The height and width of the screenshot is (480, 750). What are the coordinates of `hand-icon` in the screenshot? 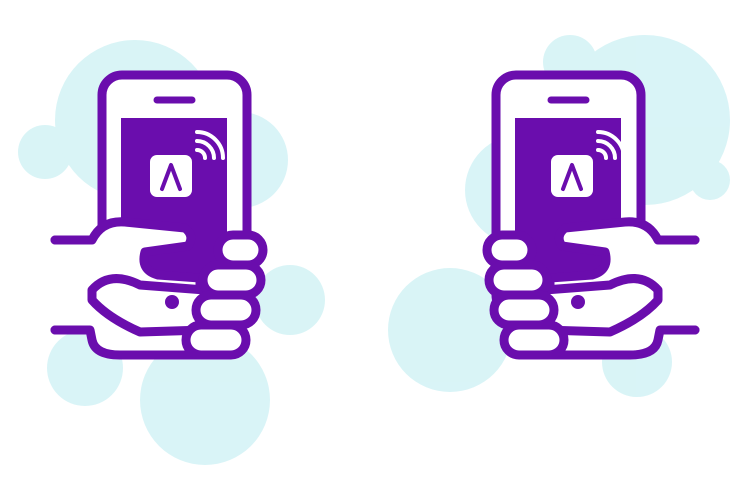 It's located at (591, 288).